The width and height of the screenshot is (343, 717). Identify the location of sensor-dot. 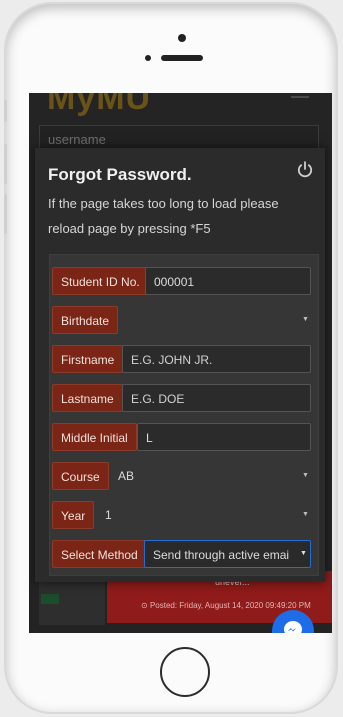
(148, 58).